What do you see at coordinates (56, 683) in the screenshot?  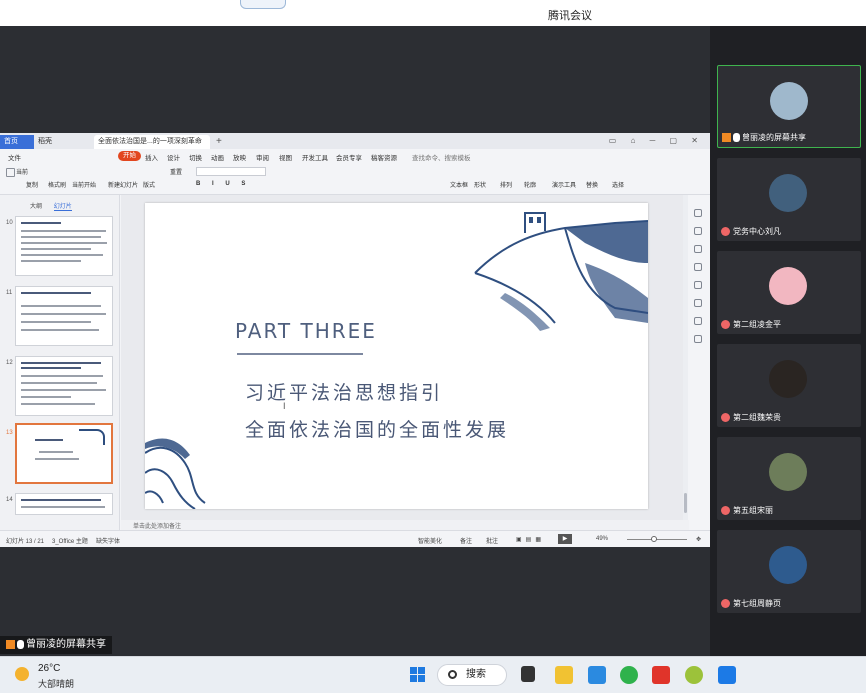 I see `weather-description: 大部晴朗` at bounding box center [56, 683].